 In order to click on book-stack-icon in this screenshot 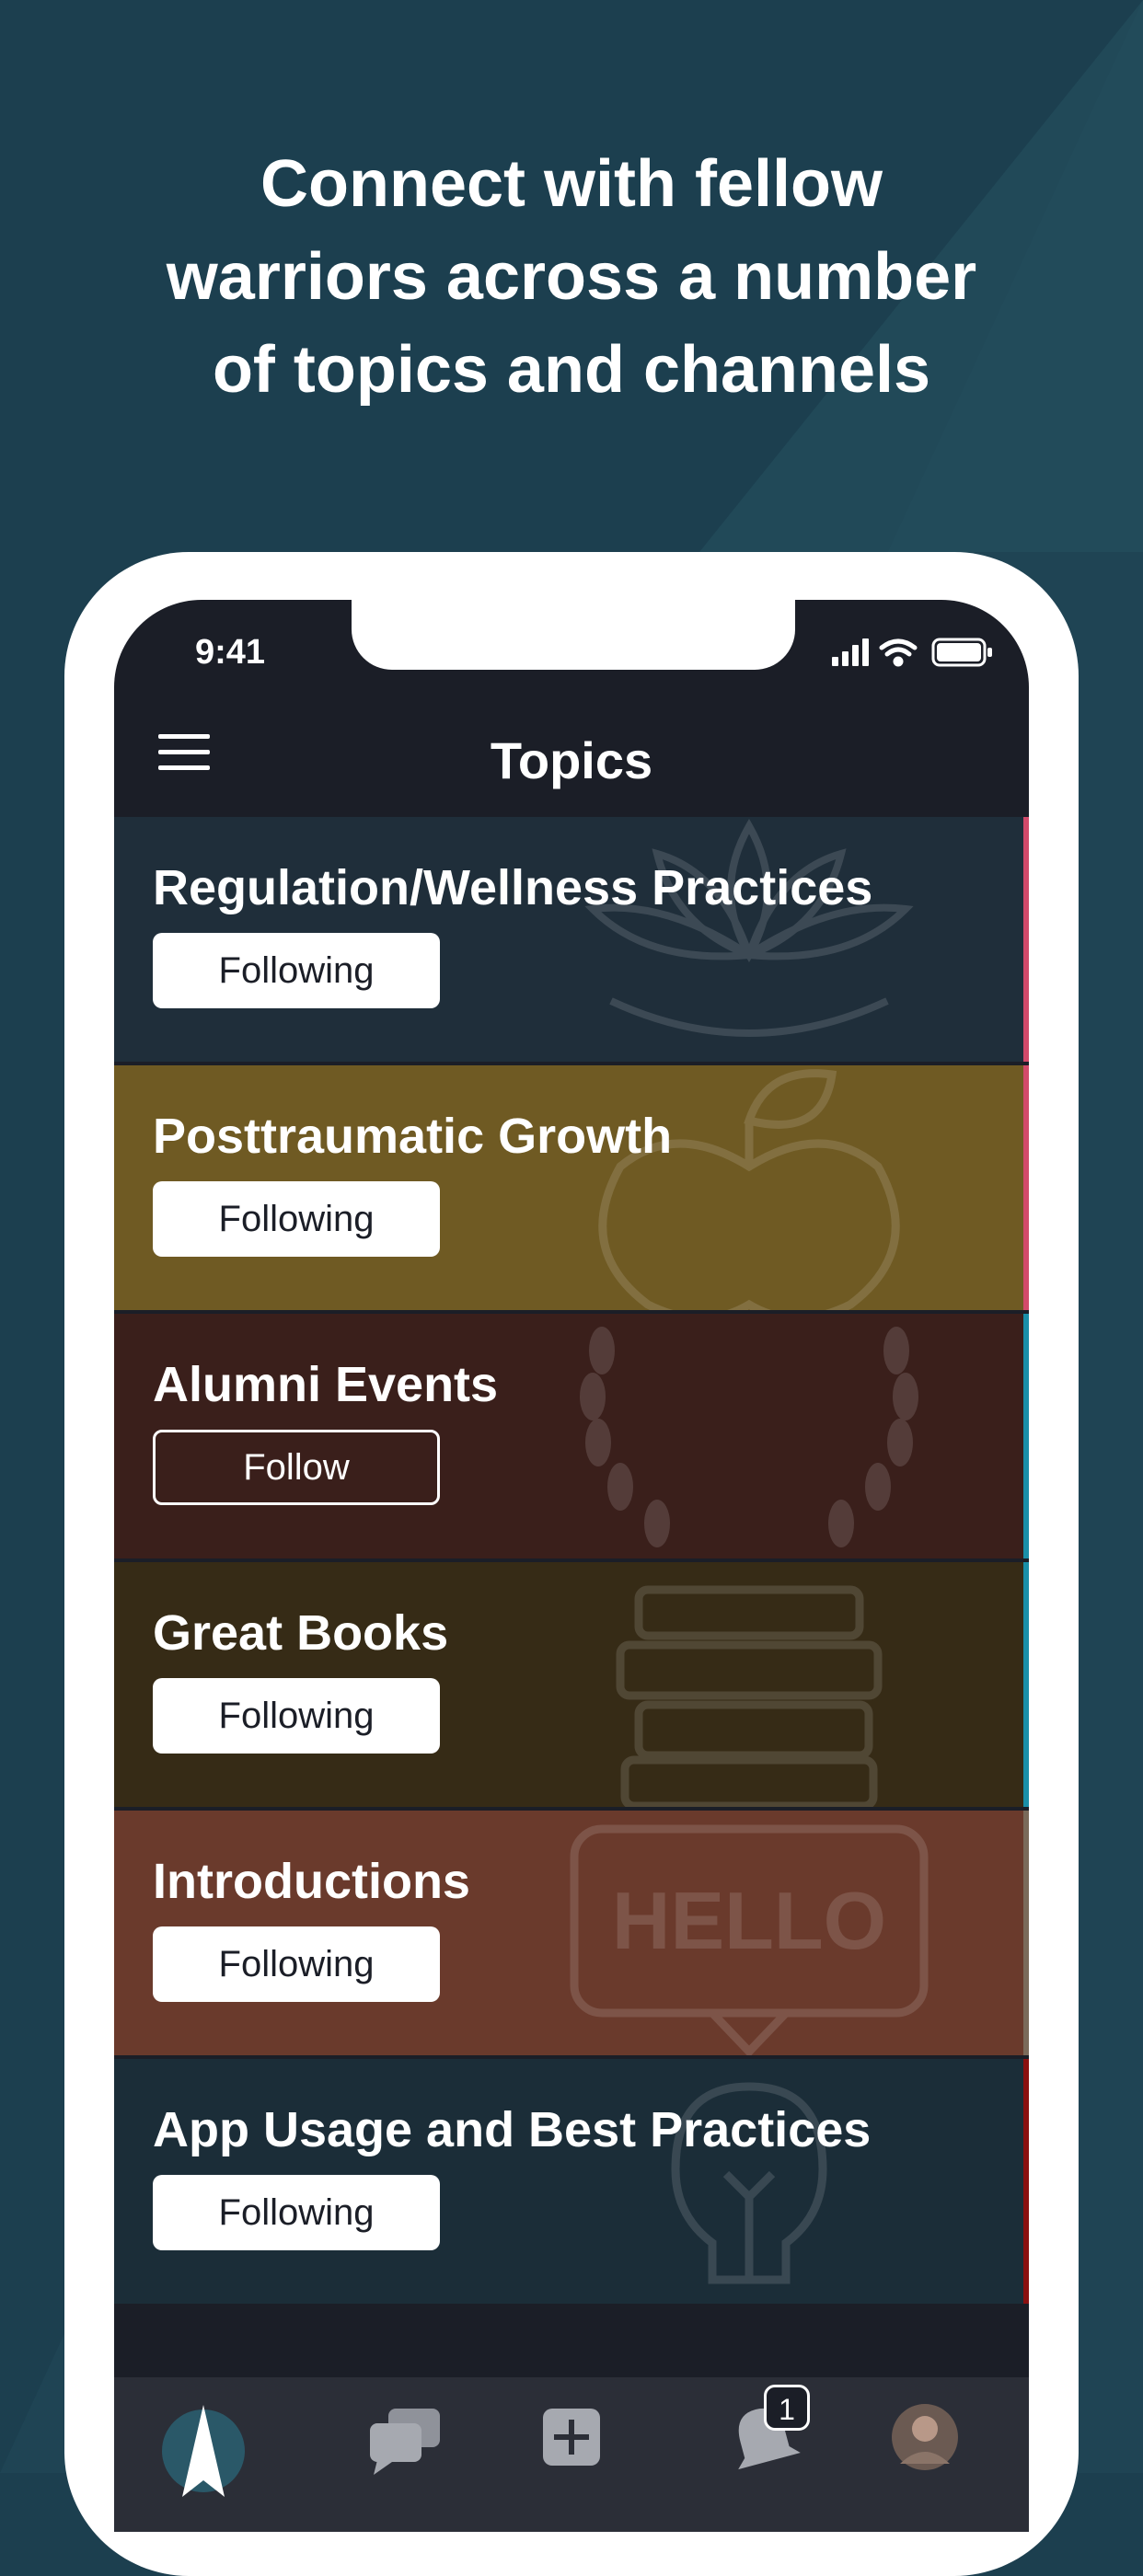, I will do `click(749, 1696)`.